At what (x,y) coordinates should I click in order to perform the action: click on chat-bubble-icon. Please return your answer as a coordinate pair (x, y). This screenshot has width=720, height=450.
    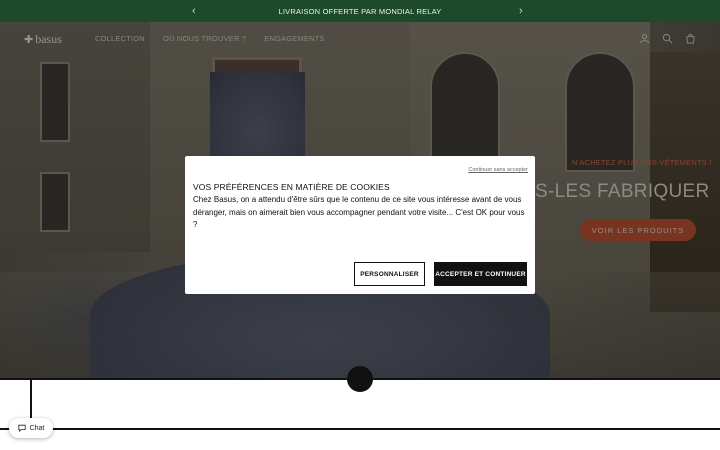
    Looking at the image, I should click on (21, 428).